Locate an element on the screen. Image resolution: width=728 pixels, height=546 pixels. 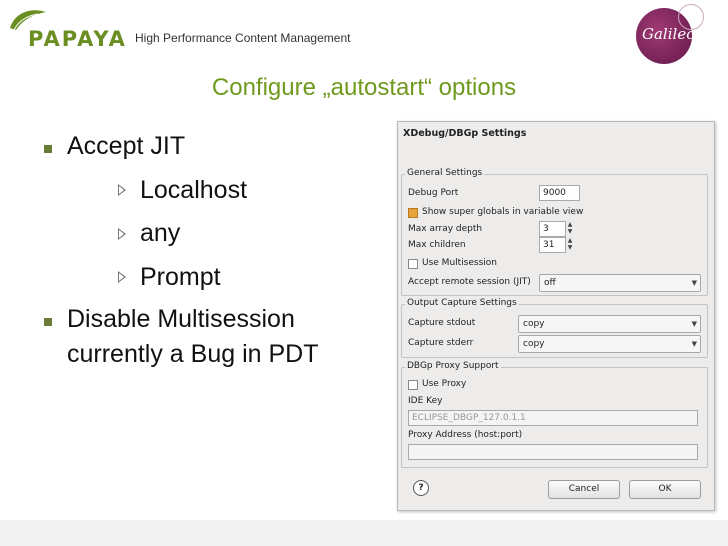
badge-text: Galileo is located at coordinates (669, 34).